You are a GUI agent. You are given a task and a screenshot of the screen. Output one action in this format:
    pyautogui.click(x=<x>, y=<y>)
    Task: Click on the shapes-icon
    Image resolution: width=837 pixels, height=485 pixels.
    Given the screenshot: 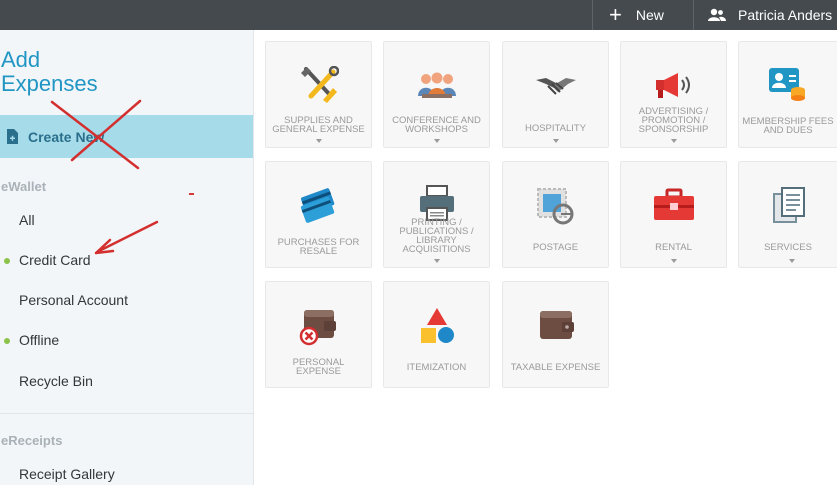 What is the action you would take?
    pyautogui.click(x=437, y=325)
    